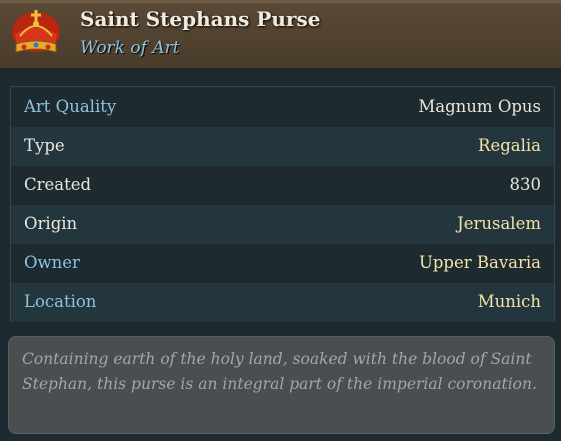 The height and width of the screenshot is (441, 561). What do you see at coordinates (480, 262) in the screenshot?
I see `stat-value: Upper Bavaria` at bounding box center [480, 262].